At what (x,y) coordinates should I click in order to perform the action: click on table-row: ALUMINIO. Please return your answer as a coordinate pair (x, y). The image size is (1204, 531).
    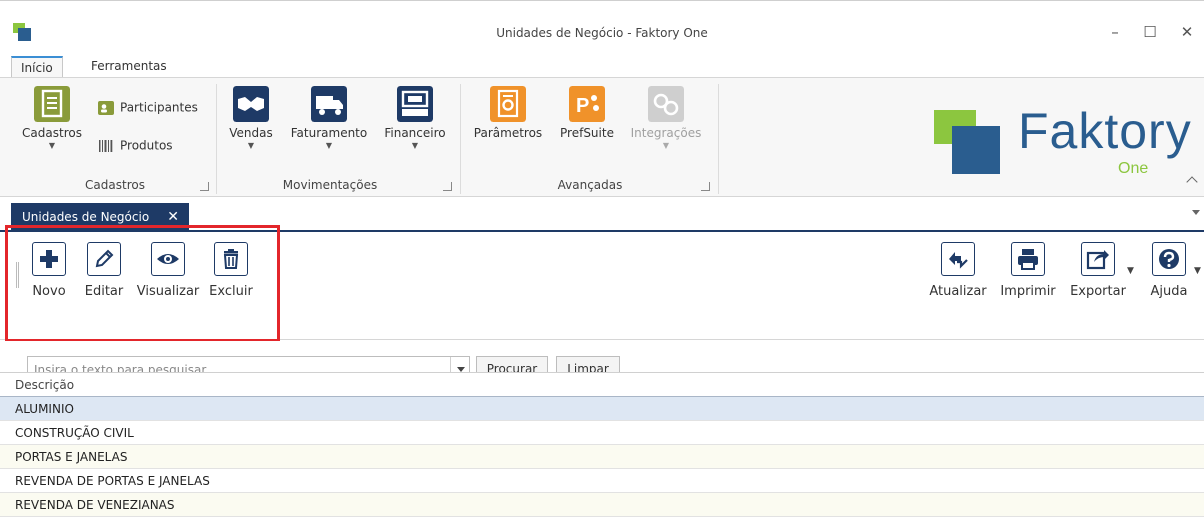
    Looking at the image, I should click on (602, 409).